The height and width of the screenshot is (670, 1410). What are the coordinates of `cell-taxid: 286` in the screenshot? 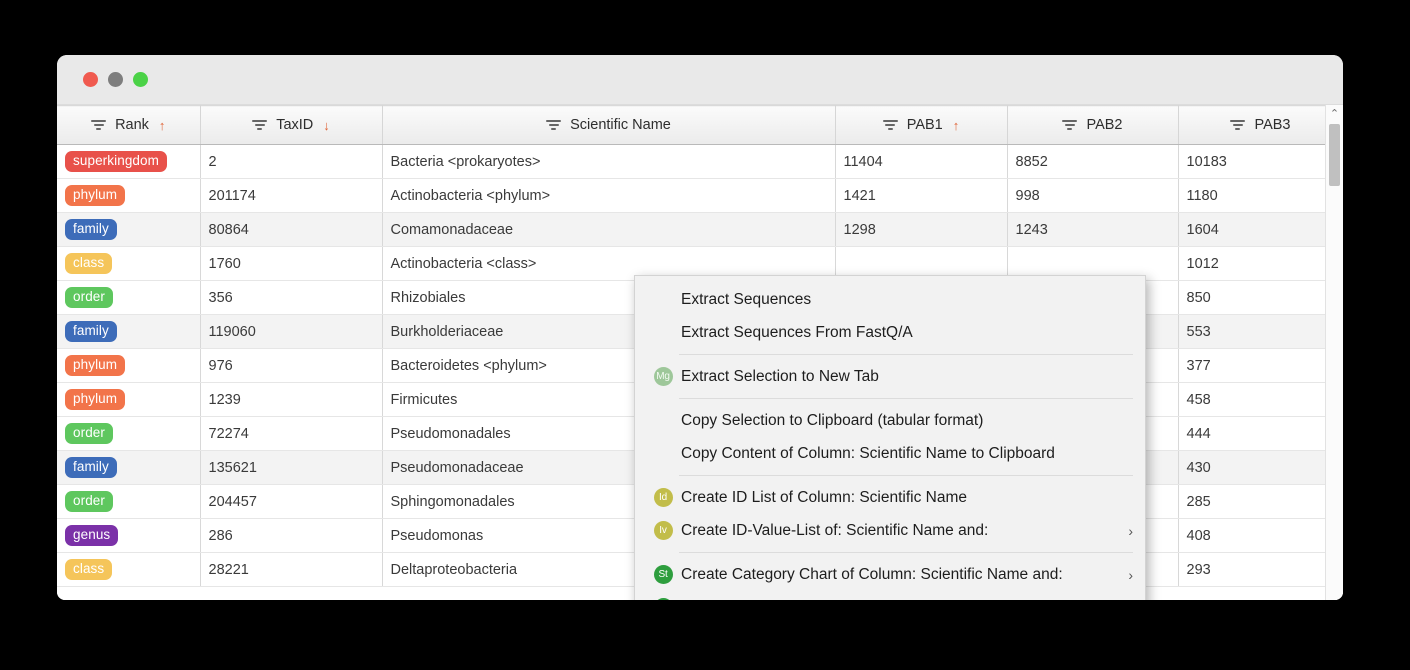 It's located at (291, 535).